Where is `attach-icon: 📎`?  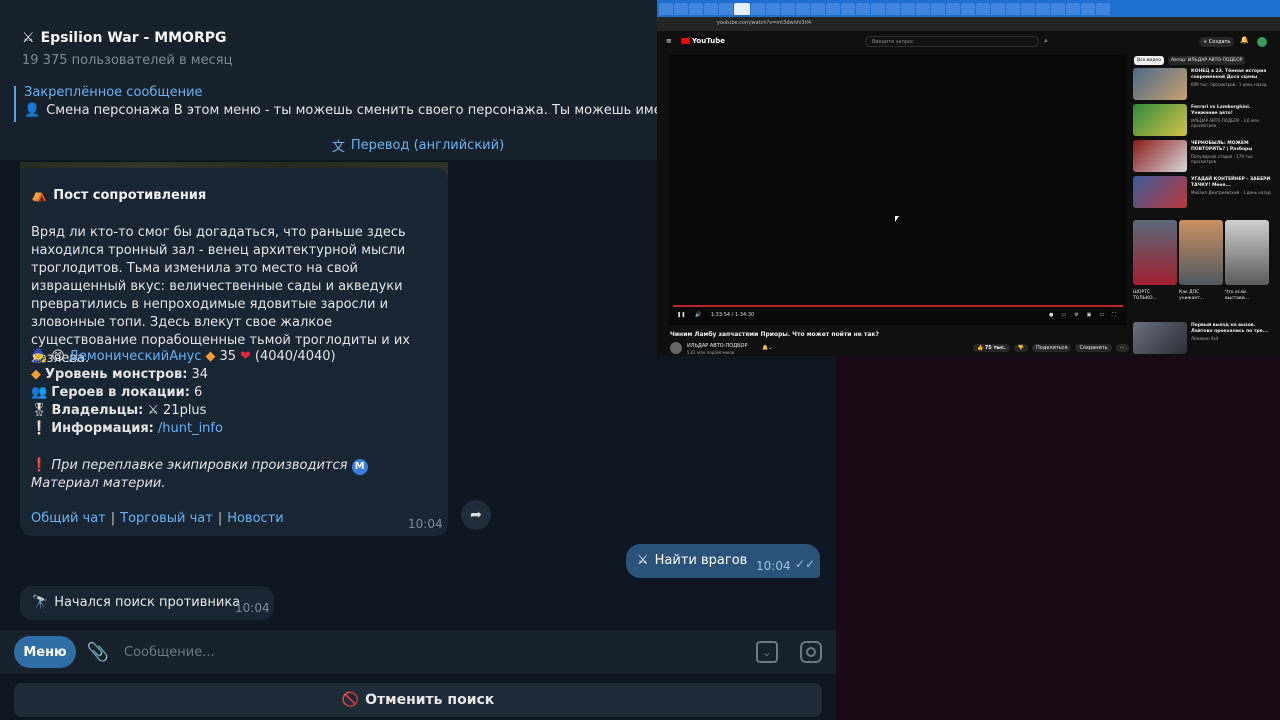
attach-icon: 📎 is located at coordinates (98, 652).